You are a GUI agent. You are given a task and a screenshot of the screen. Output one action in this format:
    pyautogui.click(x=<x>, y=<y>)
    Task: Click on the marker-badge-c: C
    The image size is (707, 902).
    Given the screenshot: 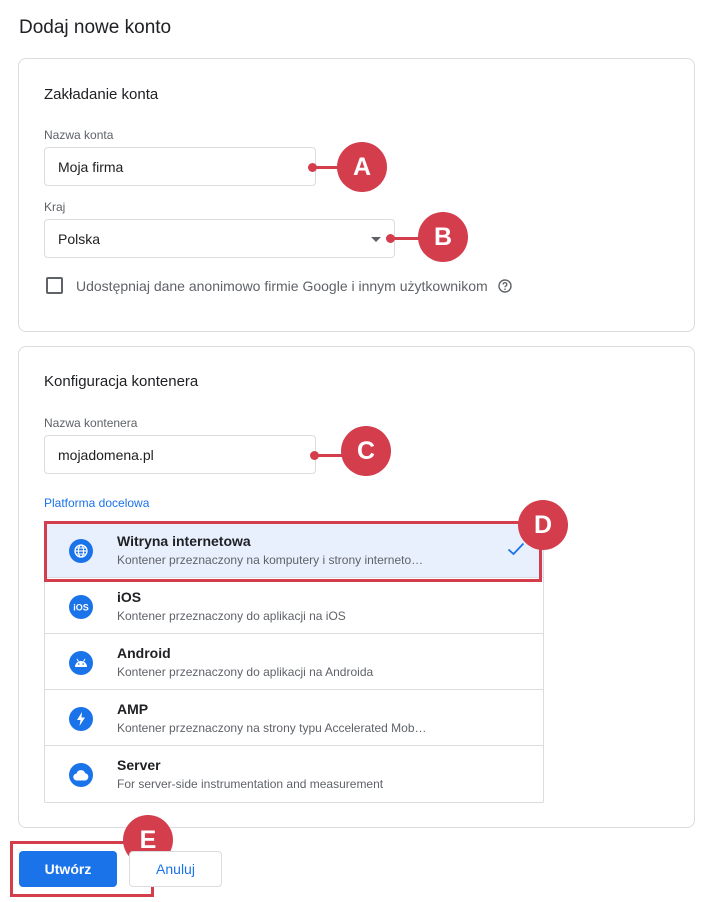 What is the action you would take?
    pyautogui.click(x=366, y=451)
    